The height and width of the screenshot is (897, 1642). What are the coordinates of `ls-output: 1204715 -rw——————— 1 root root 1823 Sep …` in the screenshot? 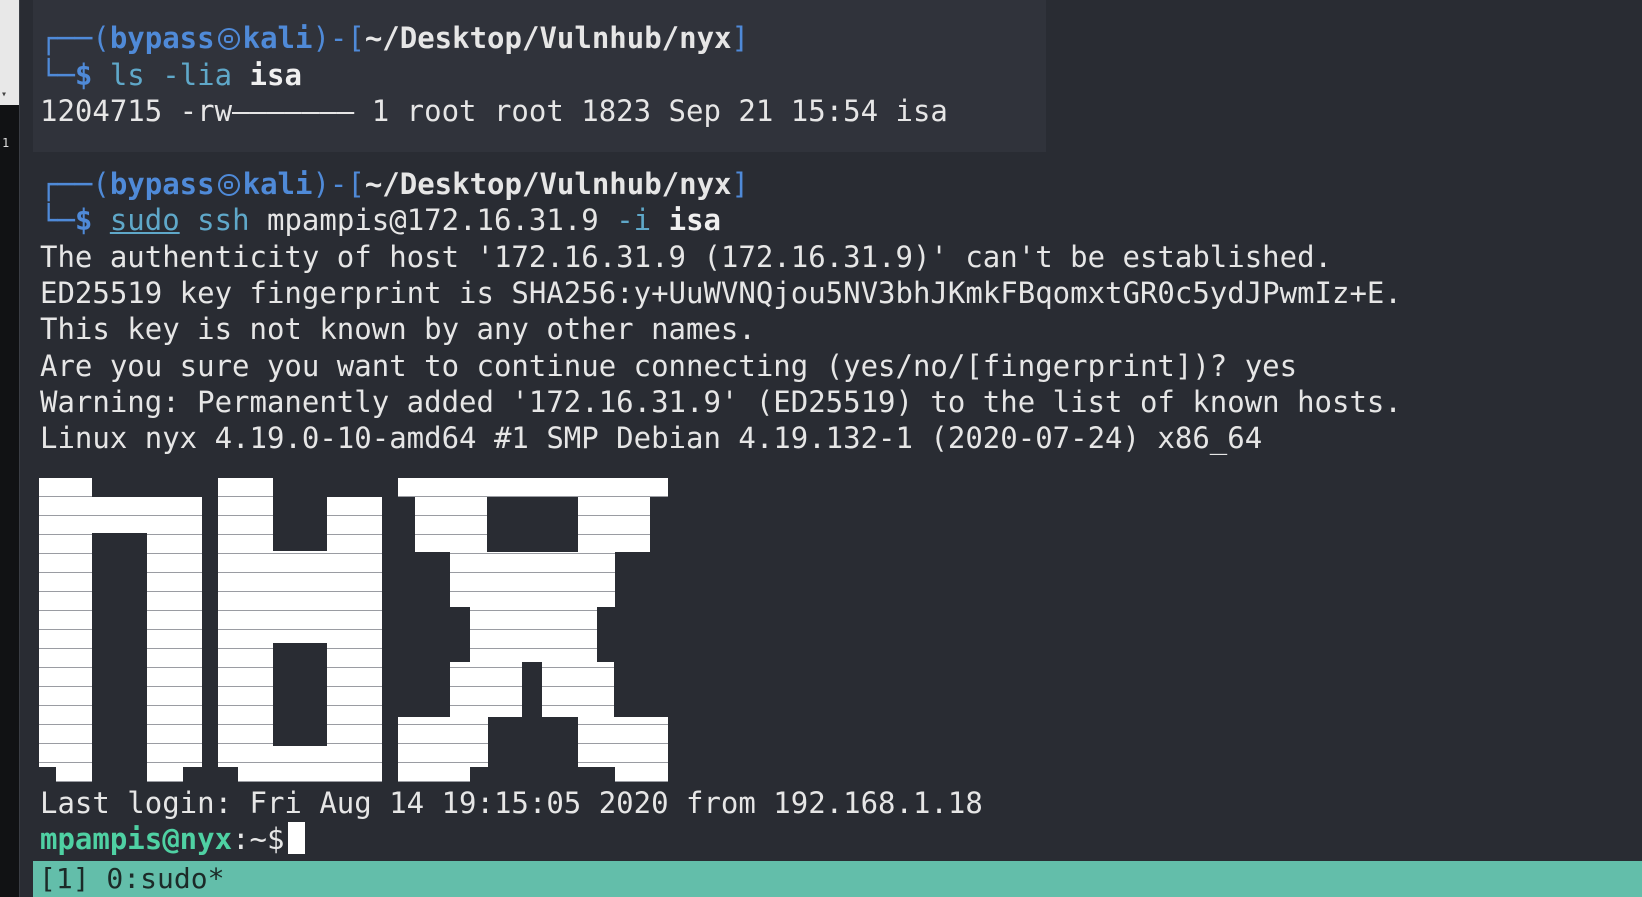 It's located at (494, 111).